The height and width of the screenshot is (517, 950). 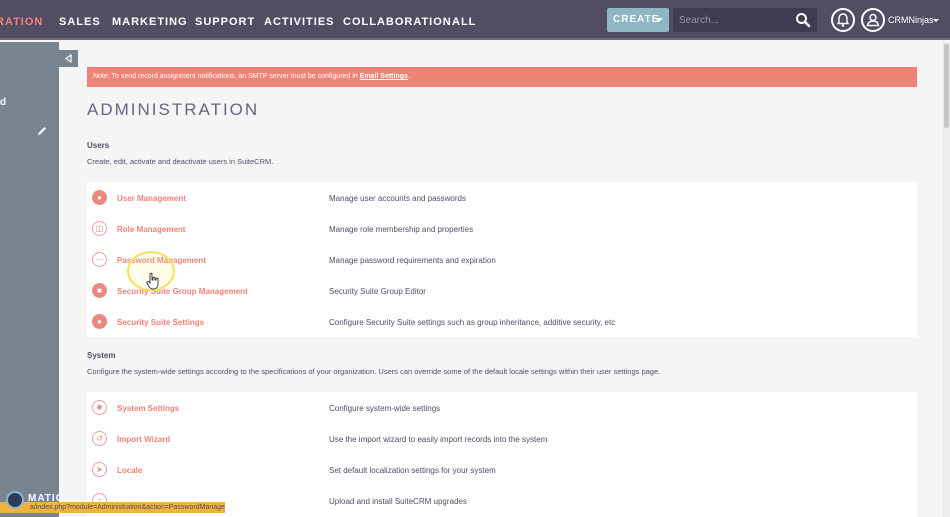 What do you see at coordinates (397, 198) in the screenshot?
I see `row-description: Manage user accounts and passwords` at bounding box center [397, 198].